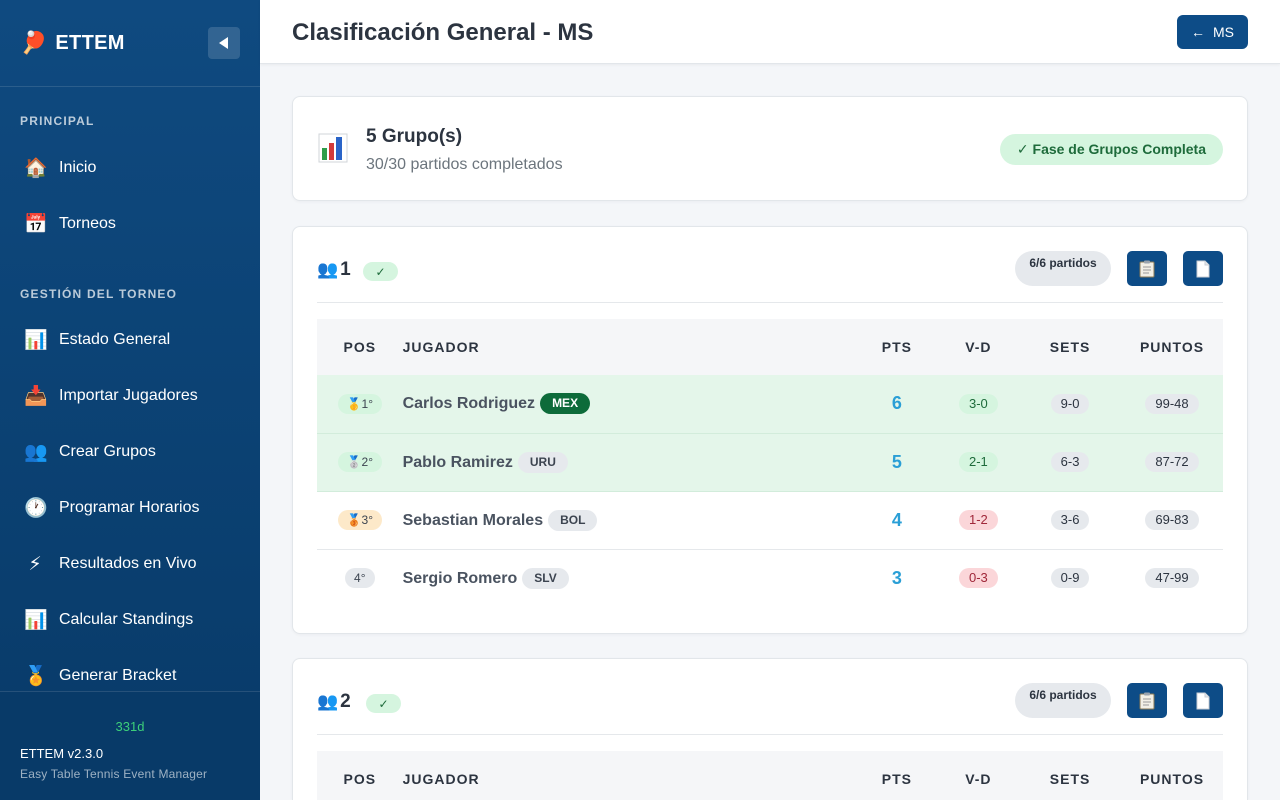 The width and height of the screenshot is (1280, 800). What do you see at coordinates (130, 726) in the screenshot?
I see `days-remaining: 331d` at bounding box center [130, 726].